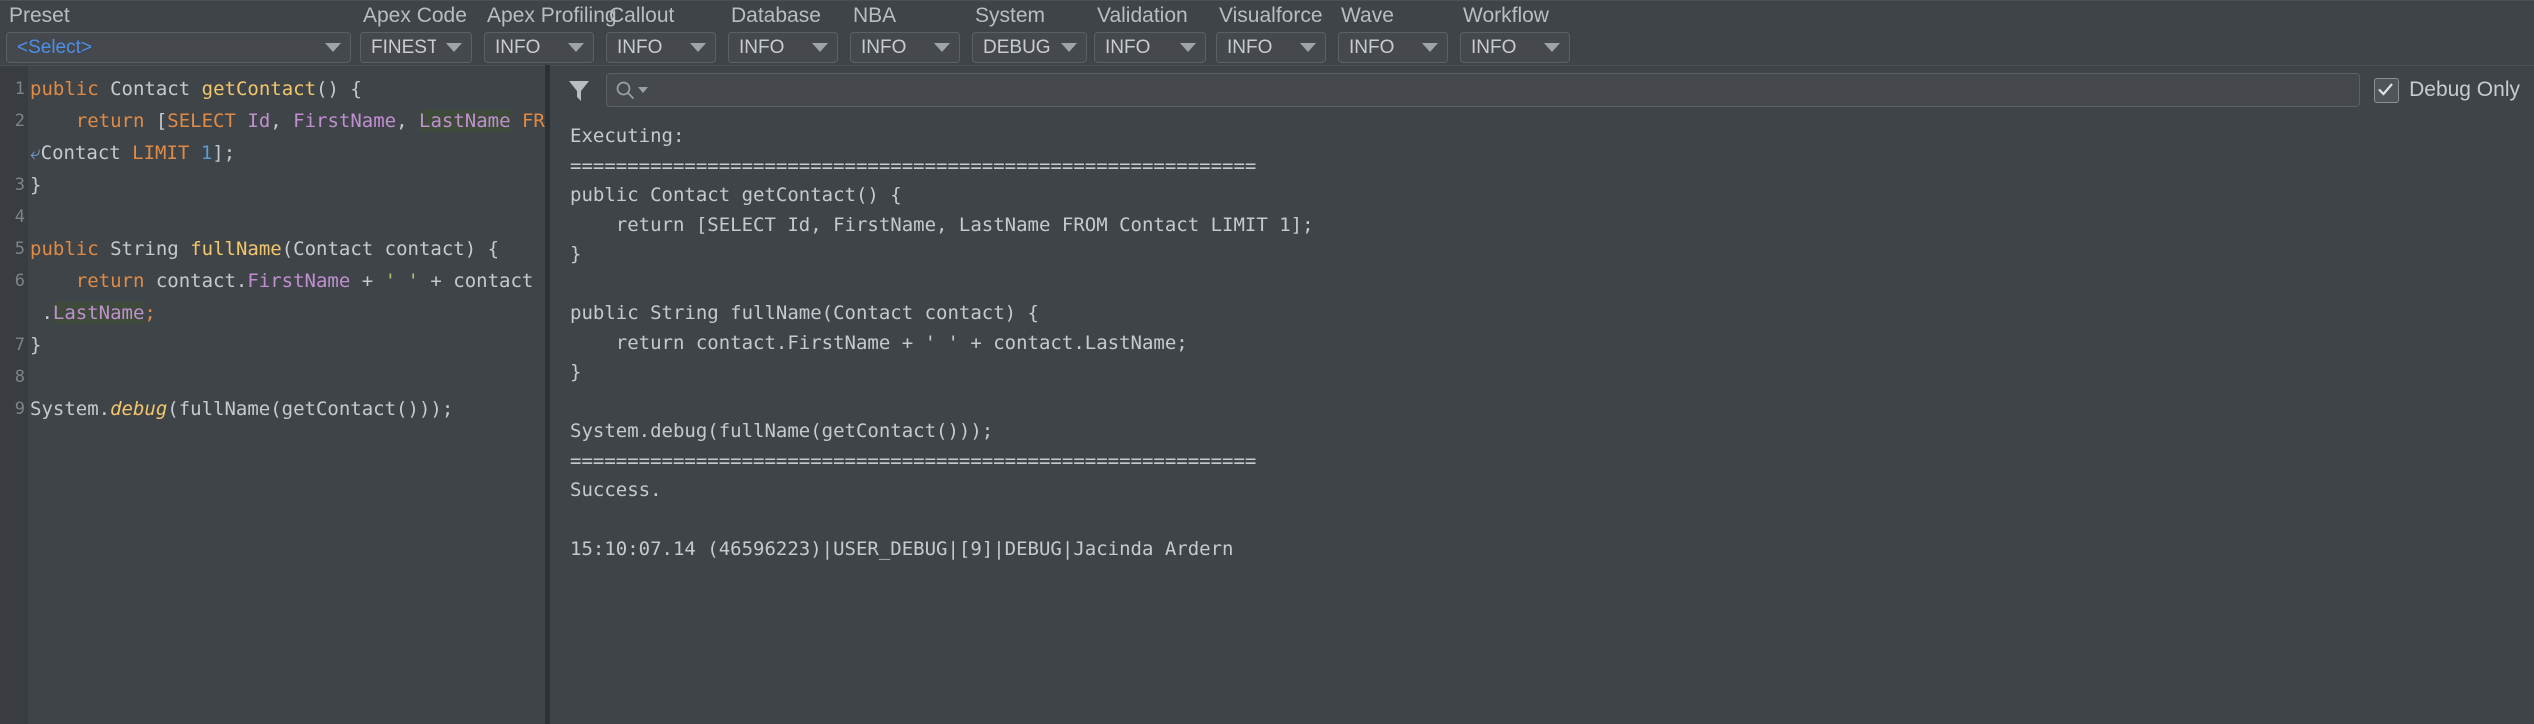 Image resolution: width=2534 pixels, height=724 pixels. I want to click on line-number: 2, so click(19, 121).